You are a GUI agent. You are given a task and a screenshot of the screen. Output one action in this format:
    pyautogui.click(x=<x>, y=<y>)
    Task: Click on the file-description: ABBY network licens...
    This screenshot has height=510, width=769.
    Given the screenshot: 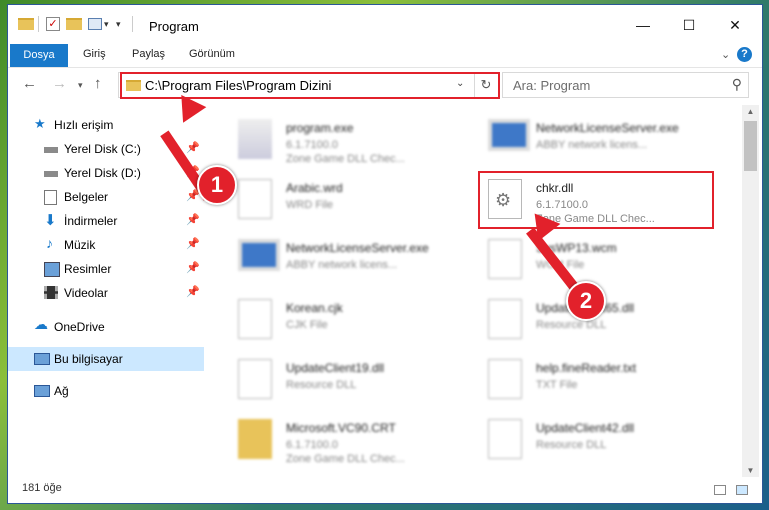 What is the action you would take?
    pyautogui.click(x=342, y=265)
    